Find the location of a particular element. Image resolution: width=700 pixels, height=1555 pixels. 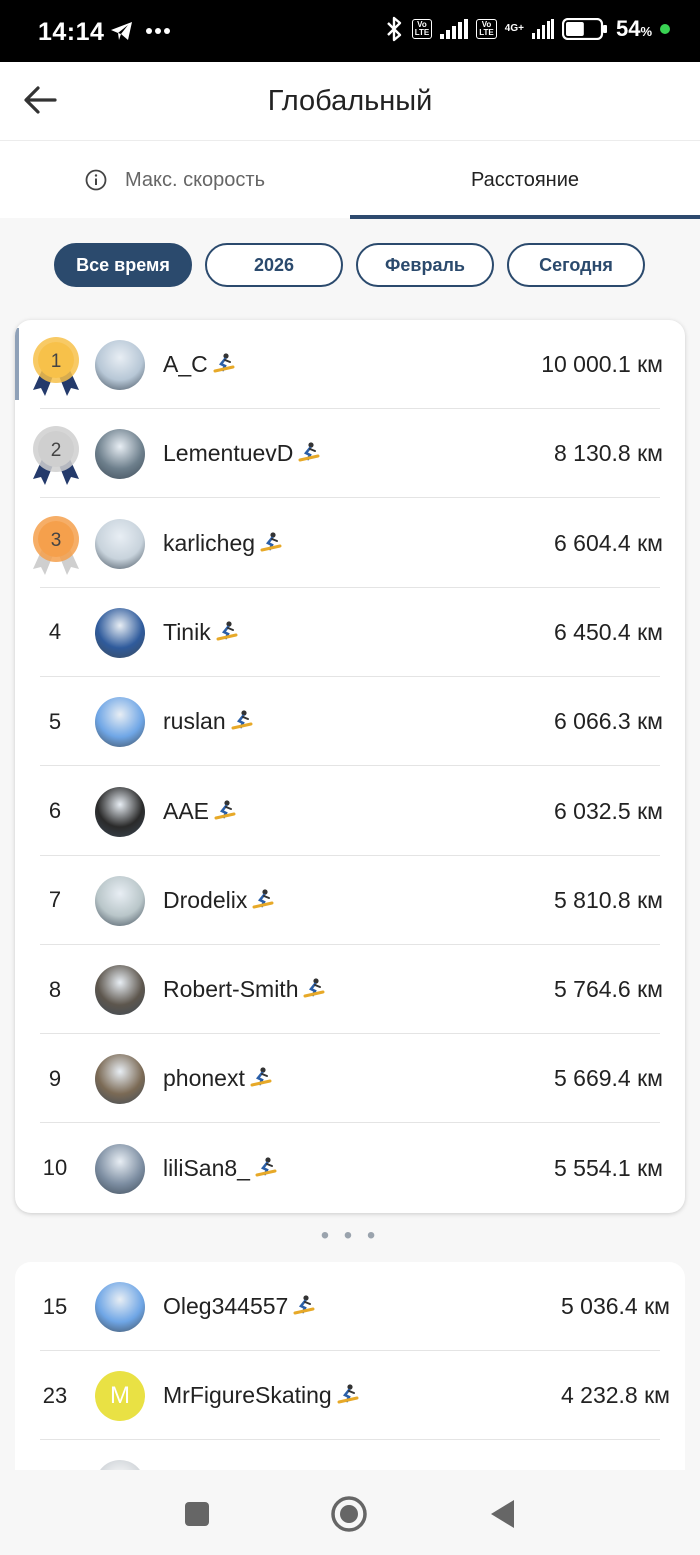

tab-distance: Расстояние is located at coordinates (525, 180).